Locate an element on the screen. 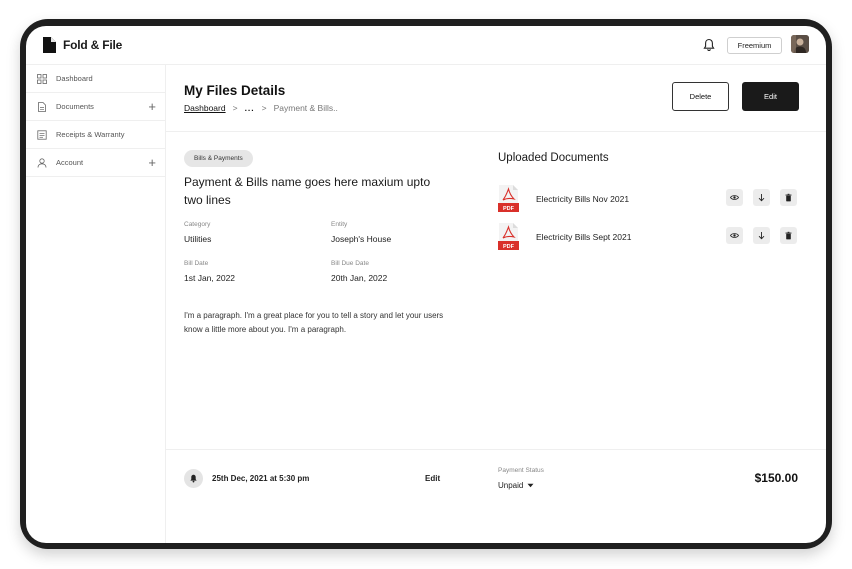  entity-value: Joseph's House is located at coordinates (361, 239).